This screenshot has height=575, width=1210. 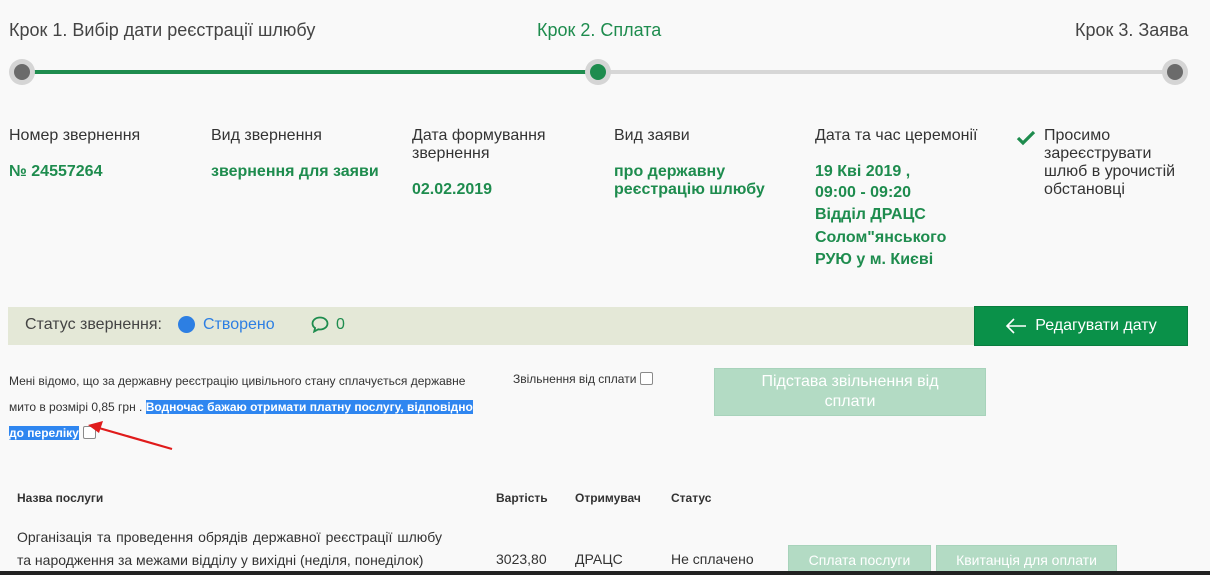 What do you see at coordinates (522, 498) in the screenshot?
I see `header-cost: Вартість` at bounding box center [522, 498].